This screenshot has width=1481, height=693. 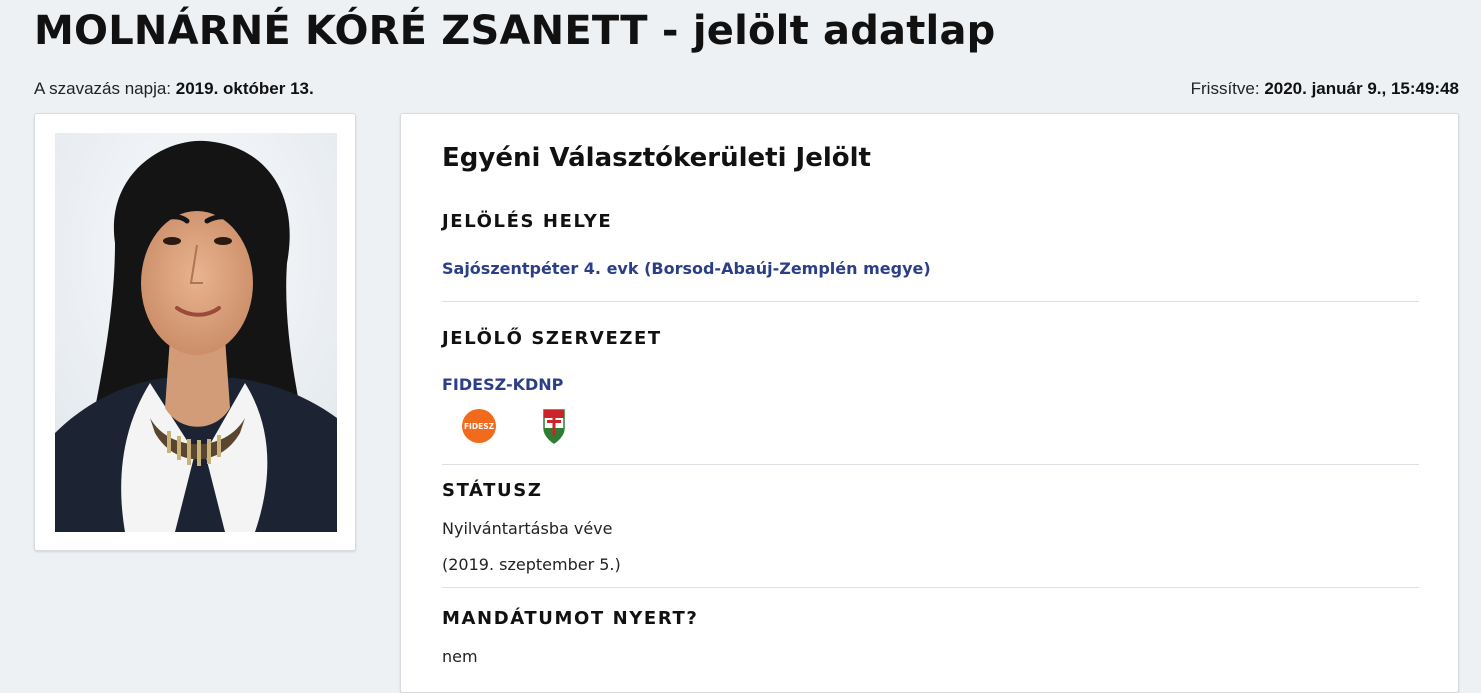 I want to click on updated-line: Frissítve: 2020. január 9., 15:49:48, so click(x=1325, y=89).